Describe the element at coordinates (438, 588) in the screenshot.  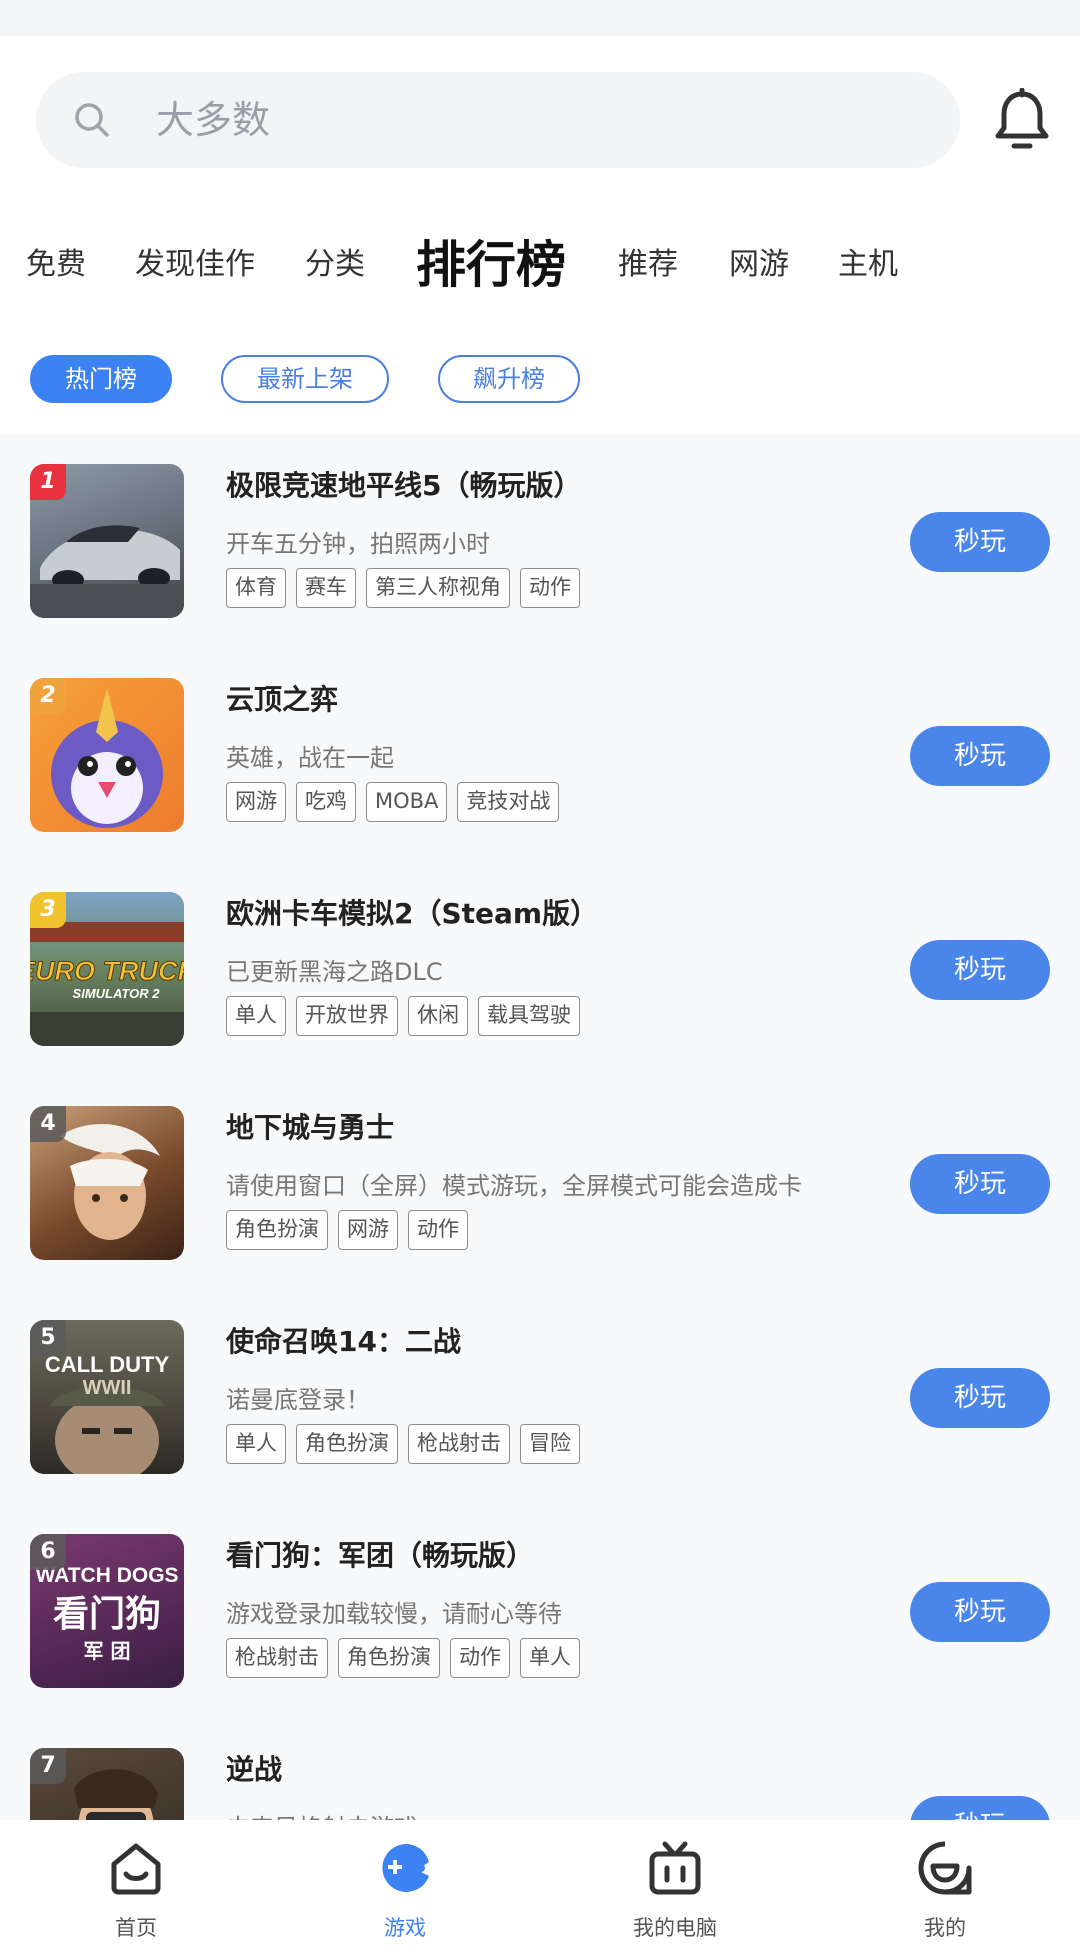
I see `tag: 第三人称视角` at that location.